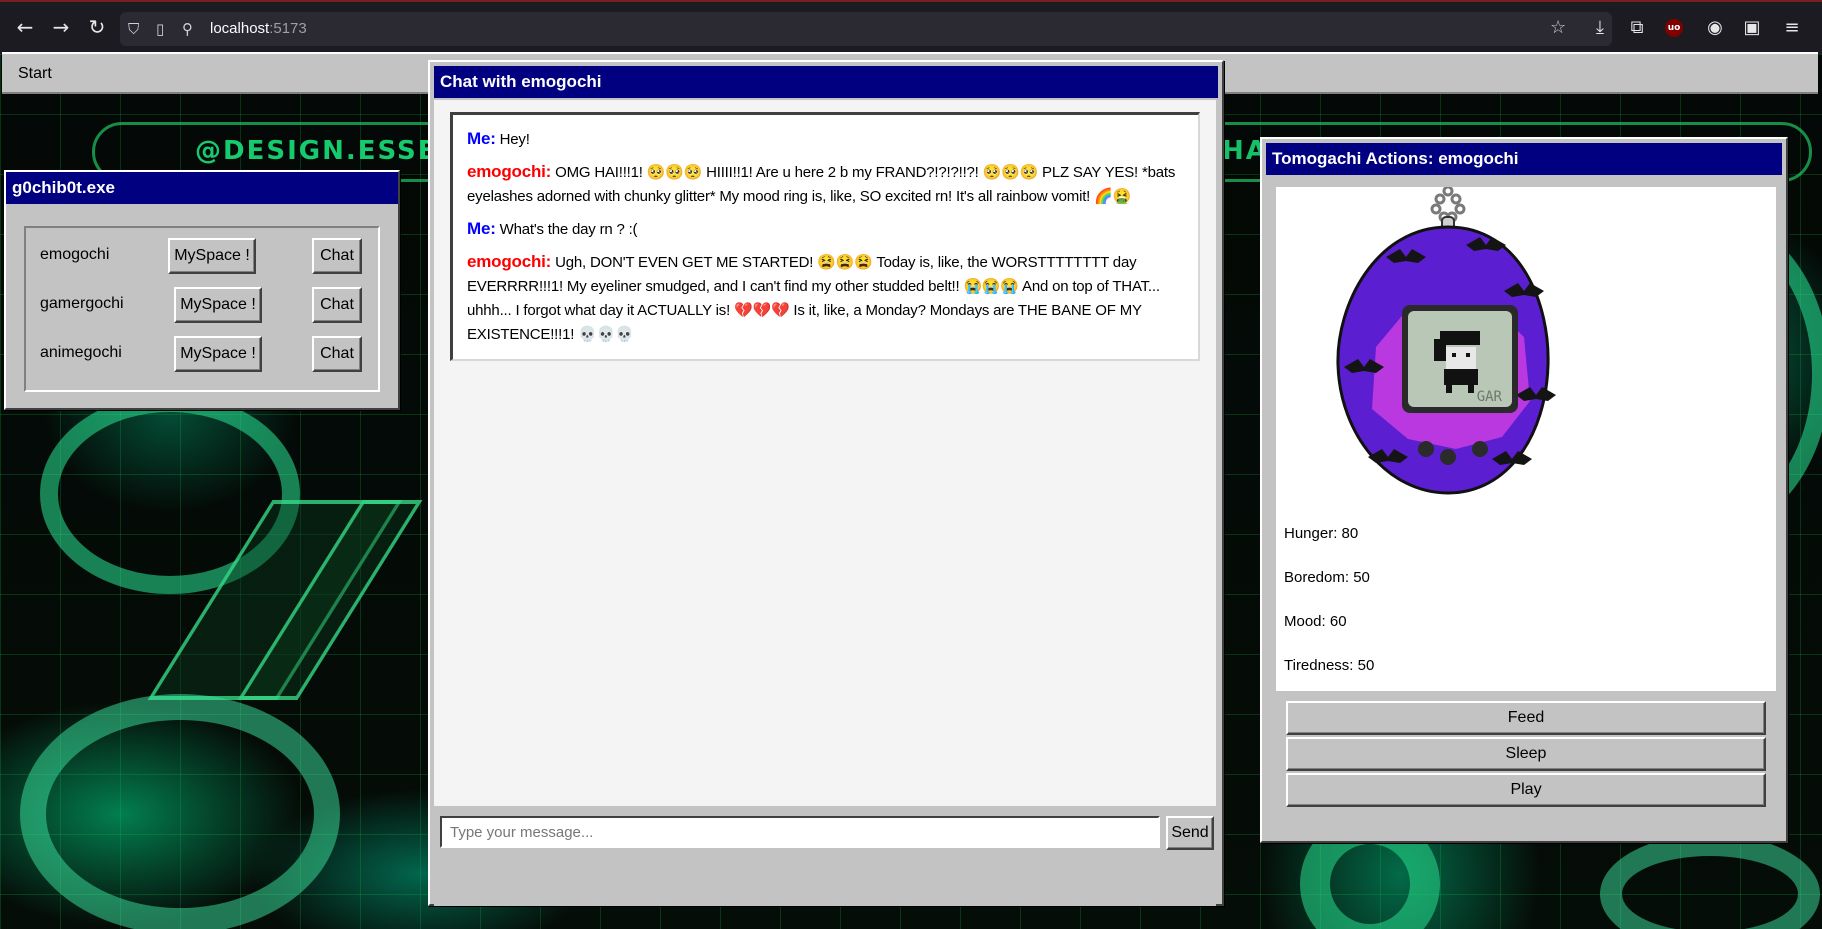 The image size is (1822, 929). Describe the element at coordinates (202, 188) in the screenshot. I see `pet-list-titlebar: g0chib0t.exe` at that location.